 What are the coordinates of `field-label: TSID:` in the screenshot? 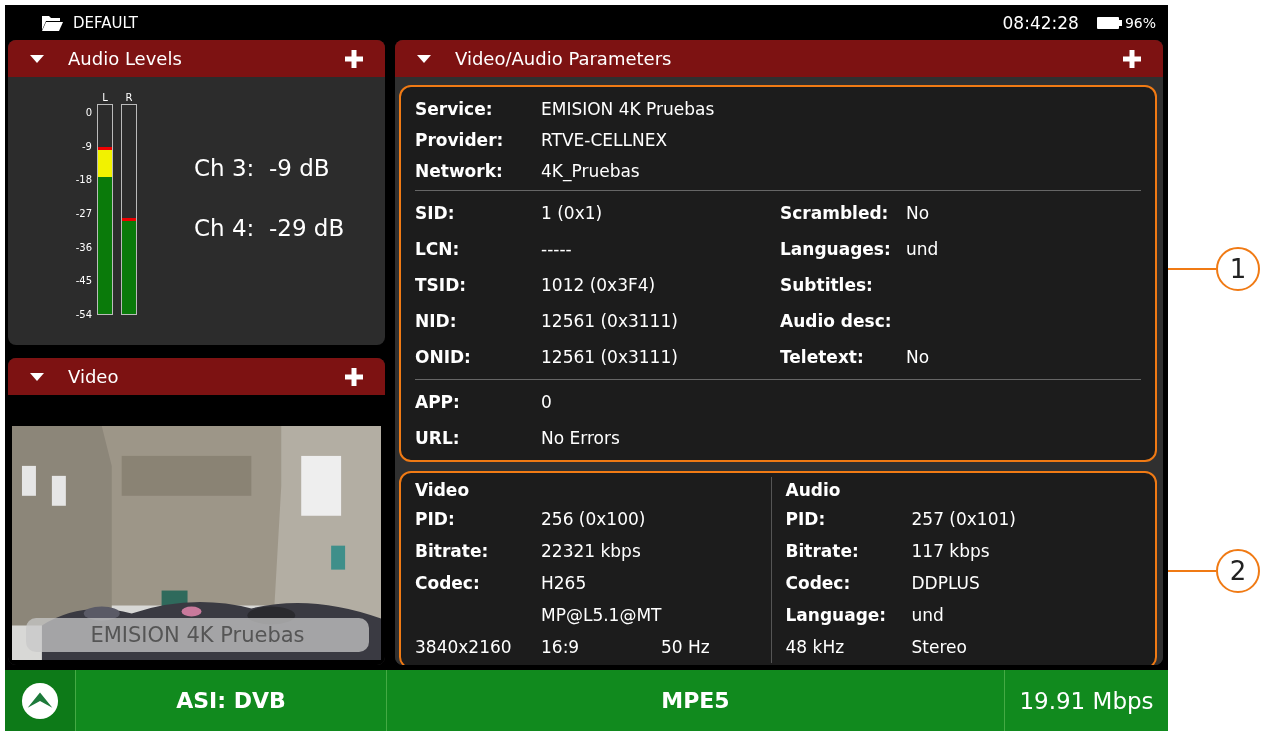 It's located at (441, 285).